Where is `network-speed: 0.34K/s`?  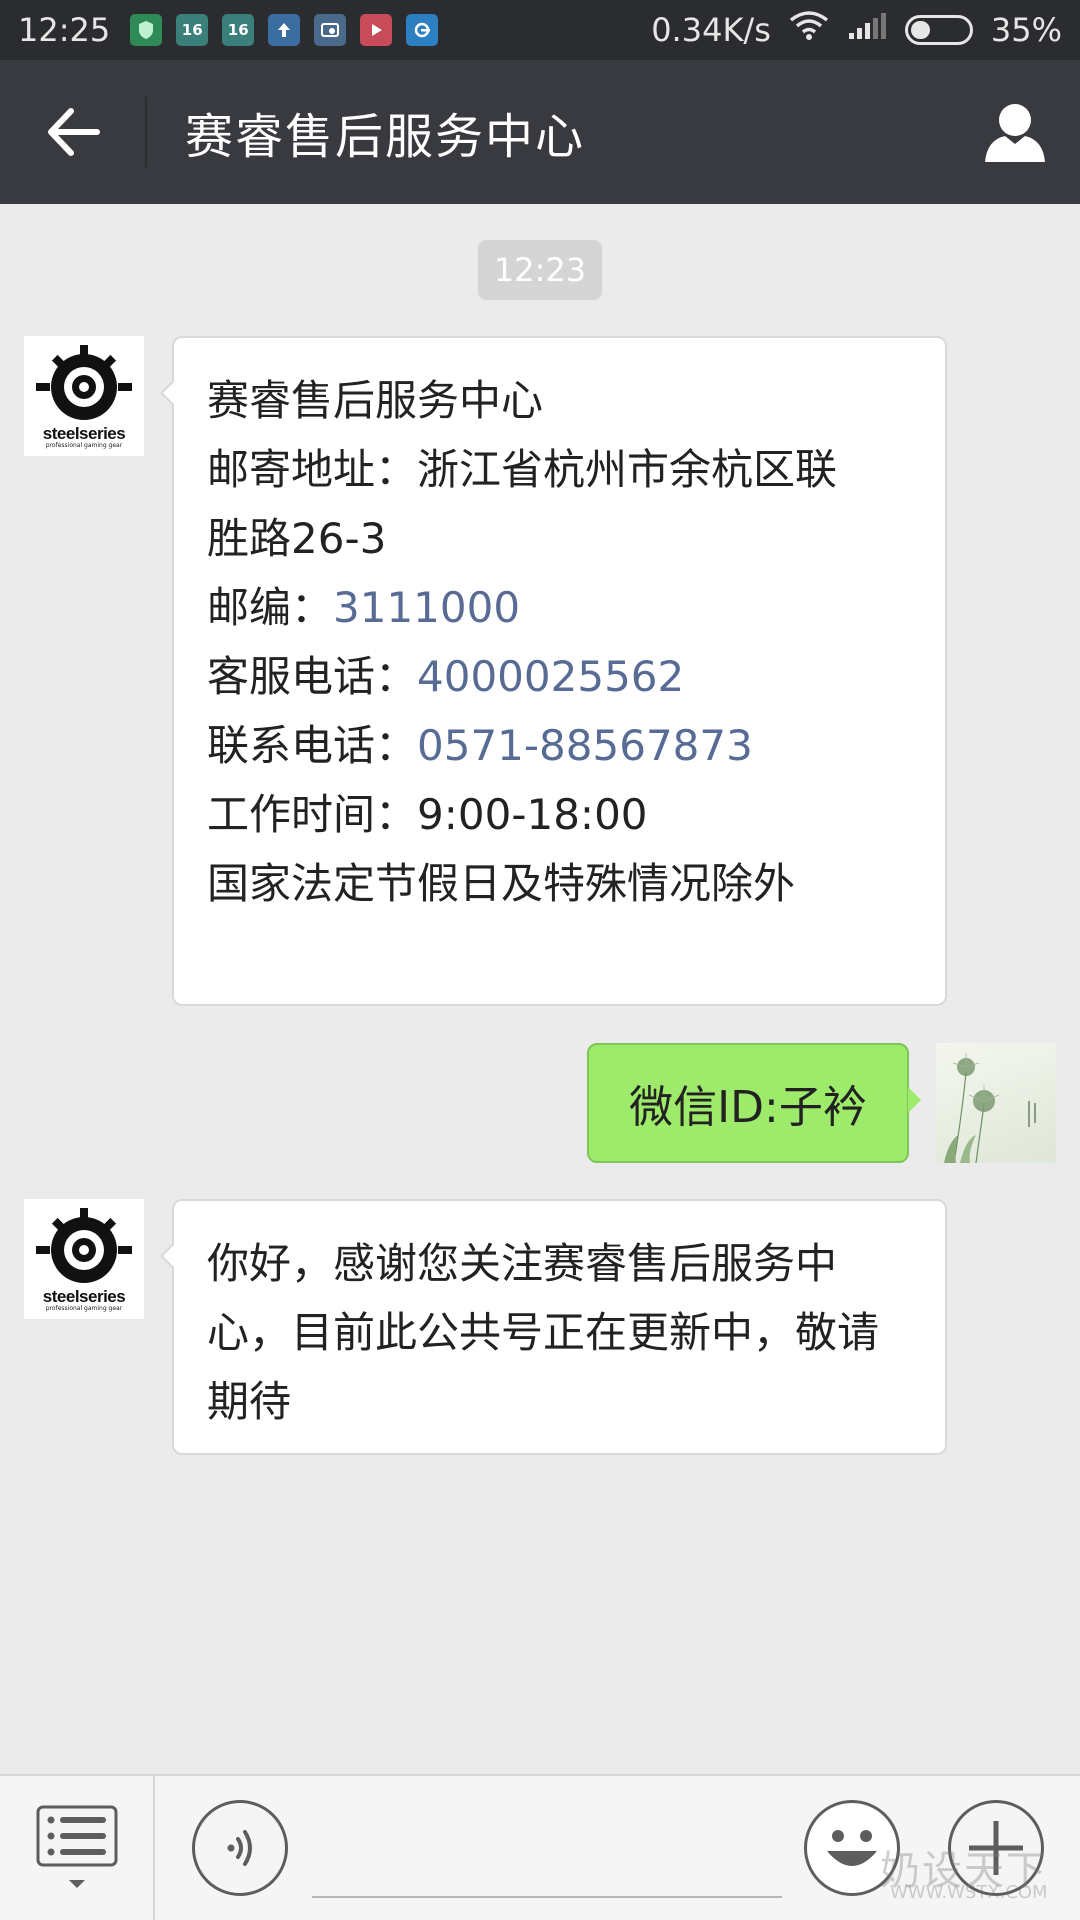 network-speed: 0.34K/s is located at coordinates (711, 30).